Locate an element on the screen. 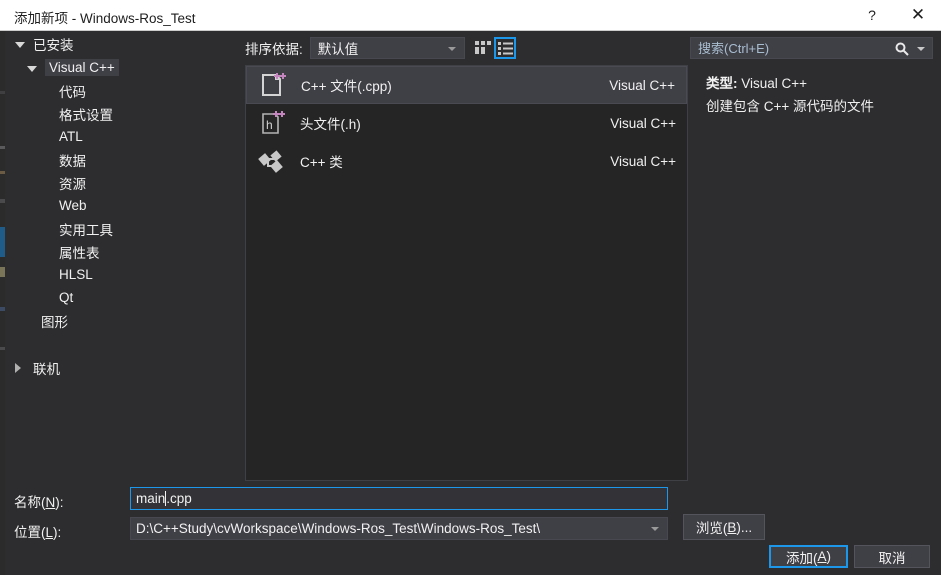 This screenshot has height=575, width=941. help-icon: ? is located at coordinates (872, 15).